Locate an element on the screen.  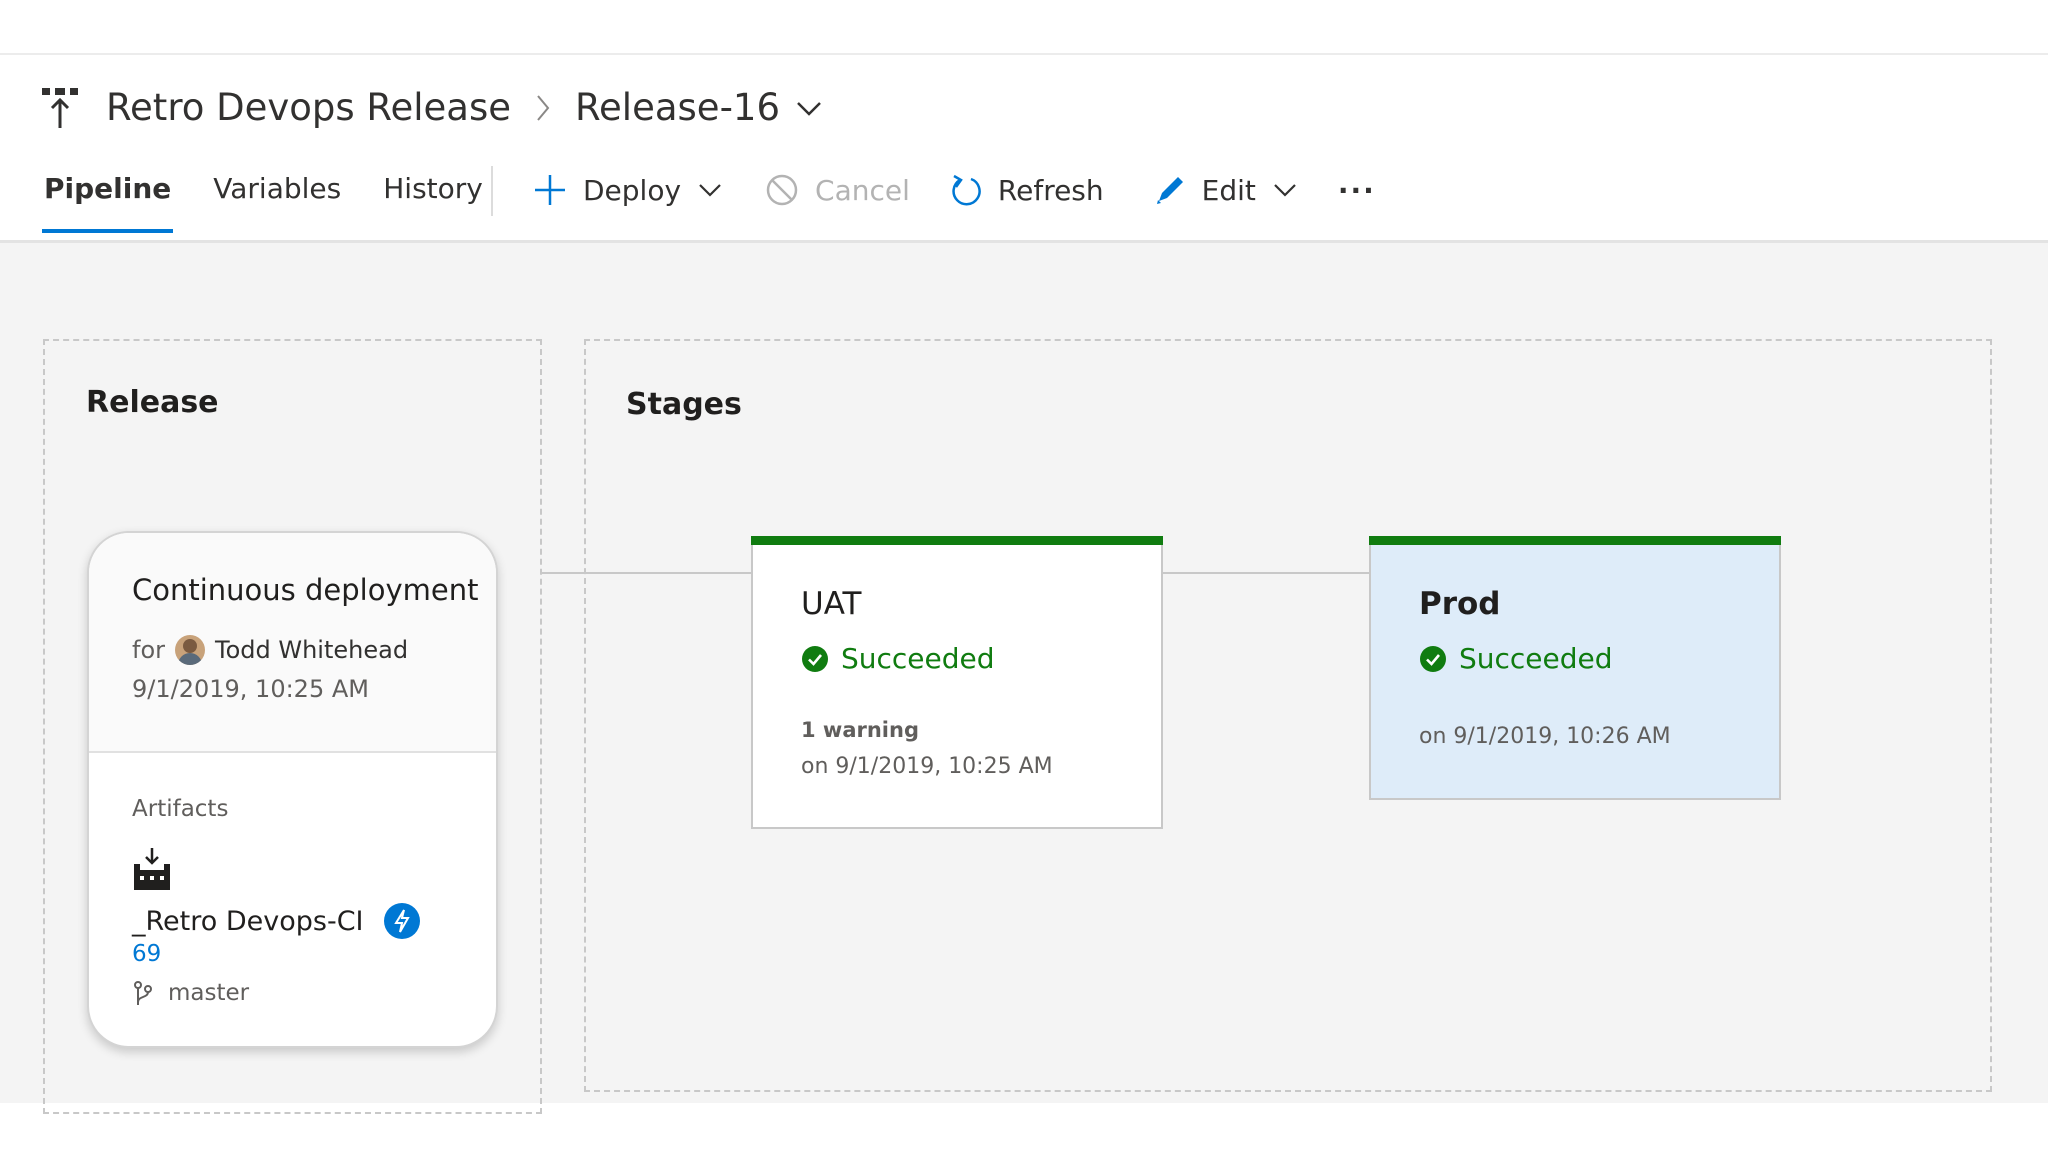
refresh-button: Refresh is located at coordinates (1027, 190).